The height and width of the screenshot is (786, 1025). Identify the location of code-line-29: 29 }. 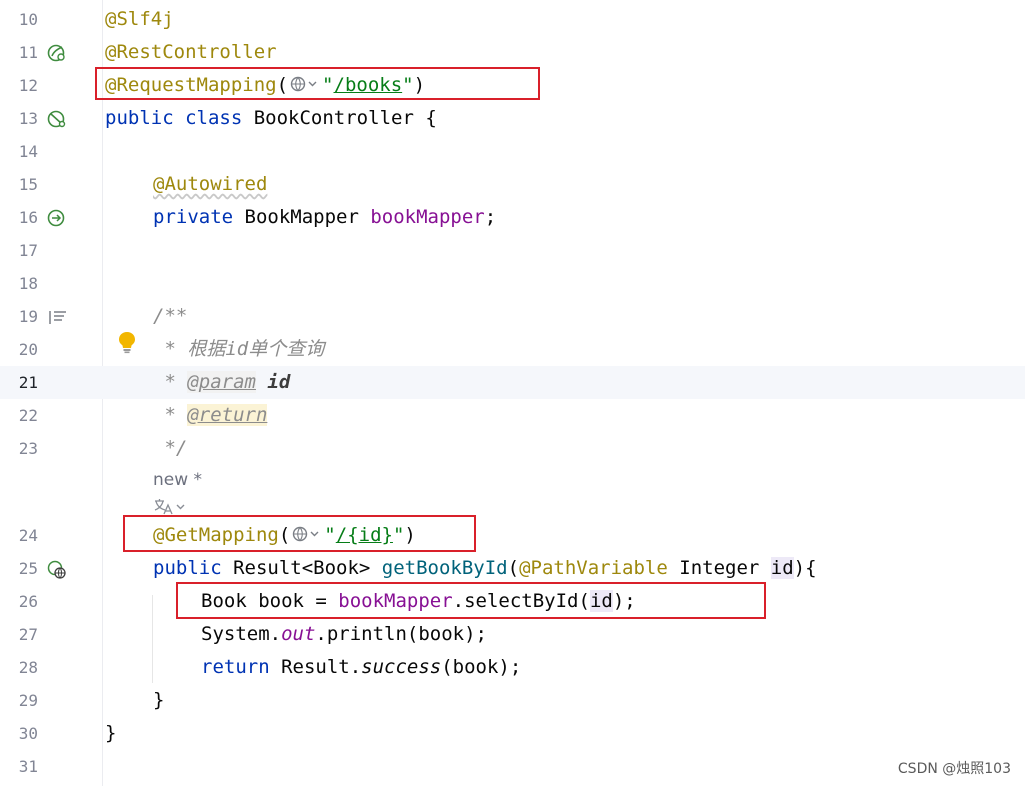
(512, 700).